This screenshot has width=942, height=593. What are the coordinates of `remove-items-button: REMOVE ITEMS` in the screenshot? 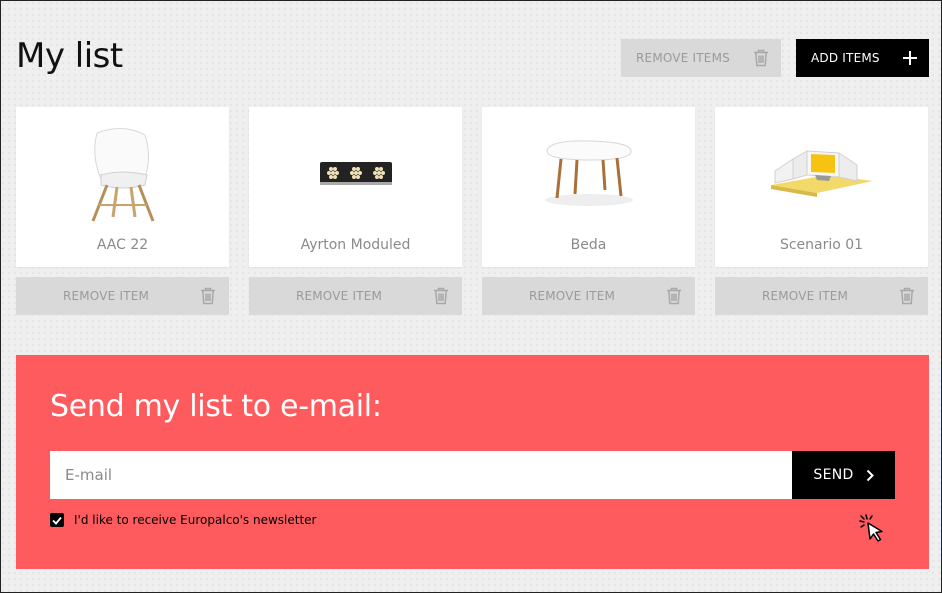 It's located at (701, 58).